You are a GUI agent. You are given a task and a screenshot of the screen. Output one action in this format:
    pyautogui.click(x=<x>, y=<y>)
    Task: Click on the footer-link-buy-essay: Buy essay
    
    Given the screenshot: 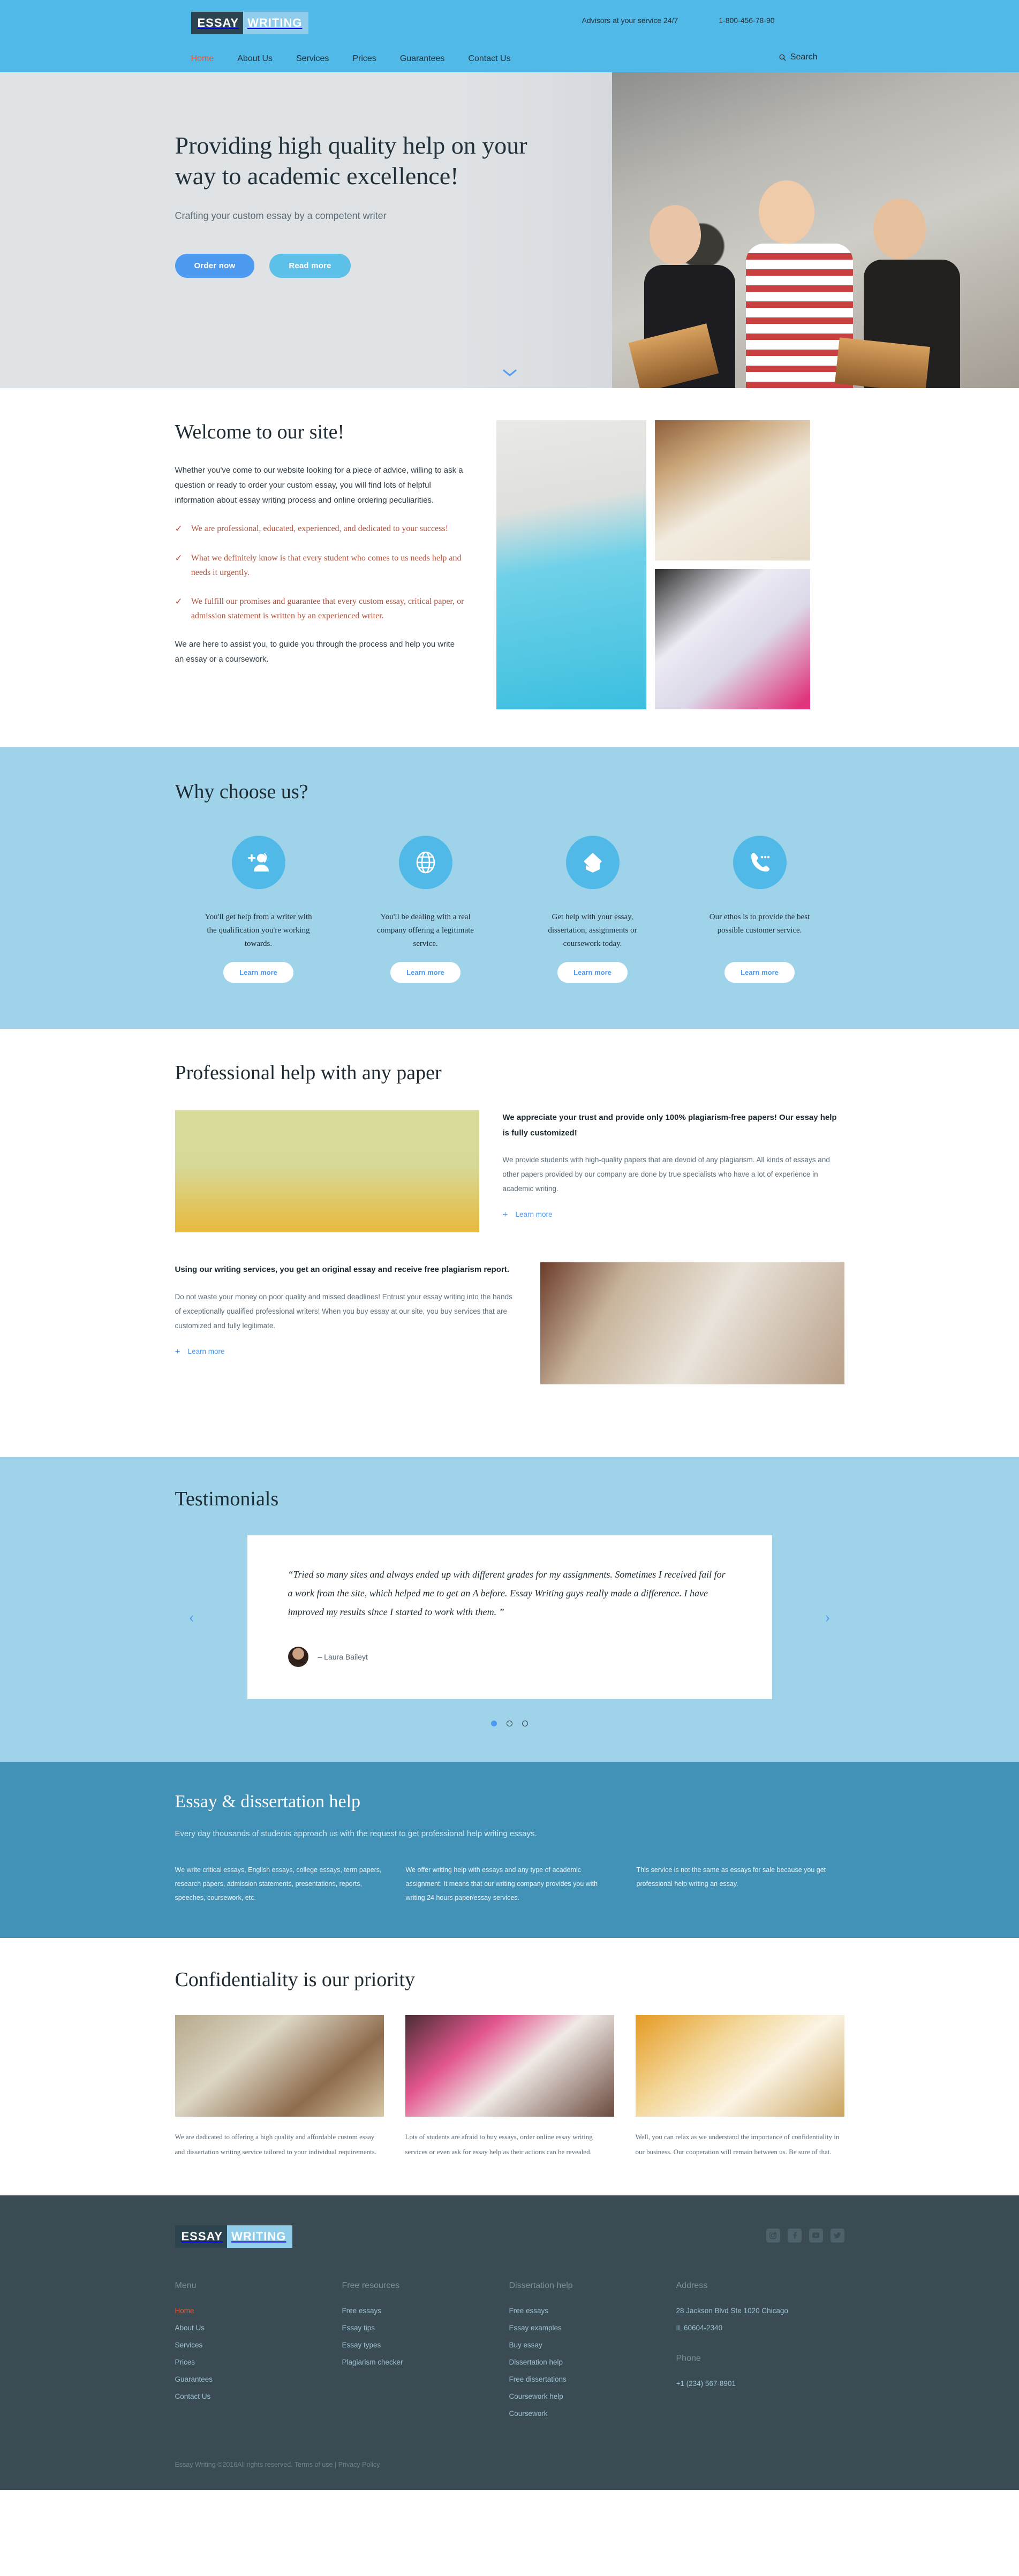 What is the action you would take?
    pyautogui.click(x=592, y=2345)
    